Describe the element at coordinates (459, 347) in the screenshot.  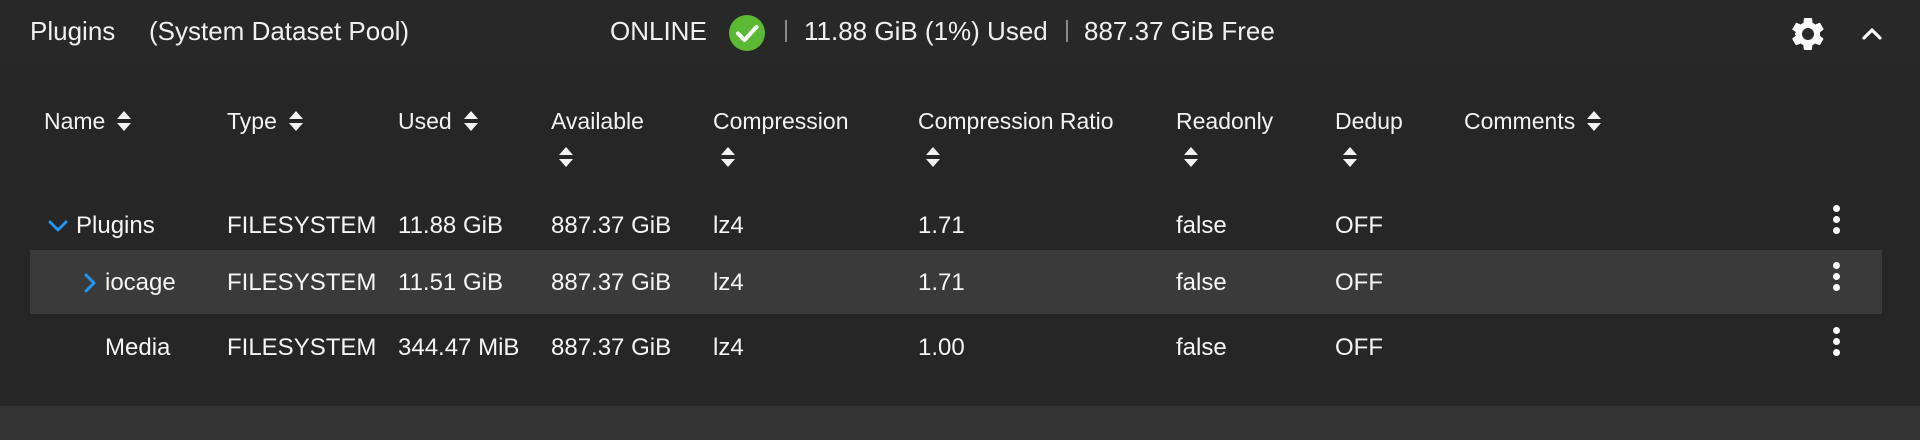
I see `cell-used: 344.47 MiB` at that location.